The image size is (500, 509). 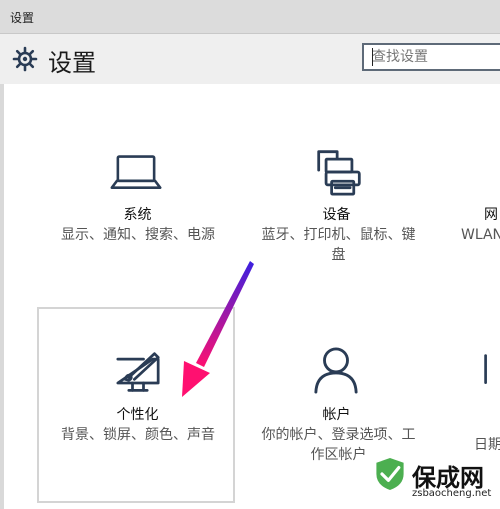 What do you see at coordinates (485, 369) in the screenshot?
I see `clock-language-icon` at bounding box center [485, 369].